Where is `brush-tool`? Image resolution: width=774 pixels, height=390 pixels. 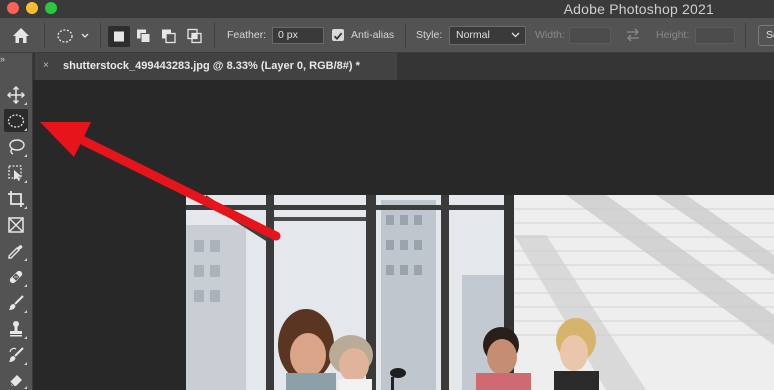
brush-tool is located at coordinates (16, 302).